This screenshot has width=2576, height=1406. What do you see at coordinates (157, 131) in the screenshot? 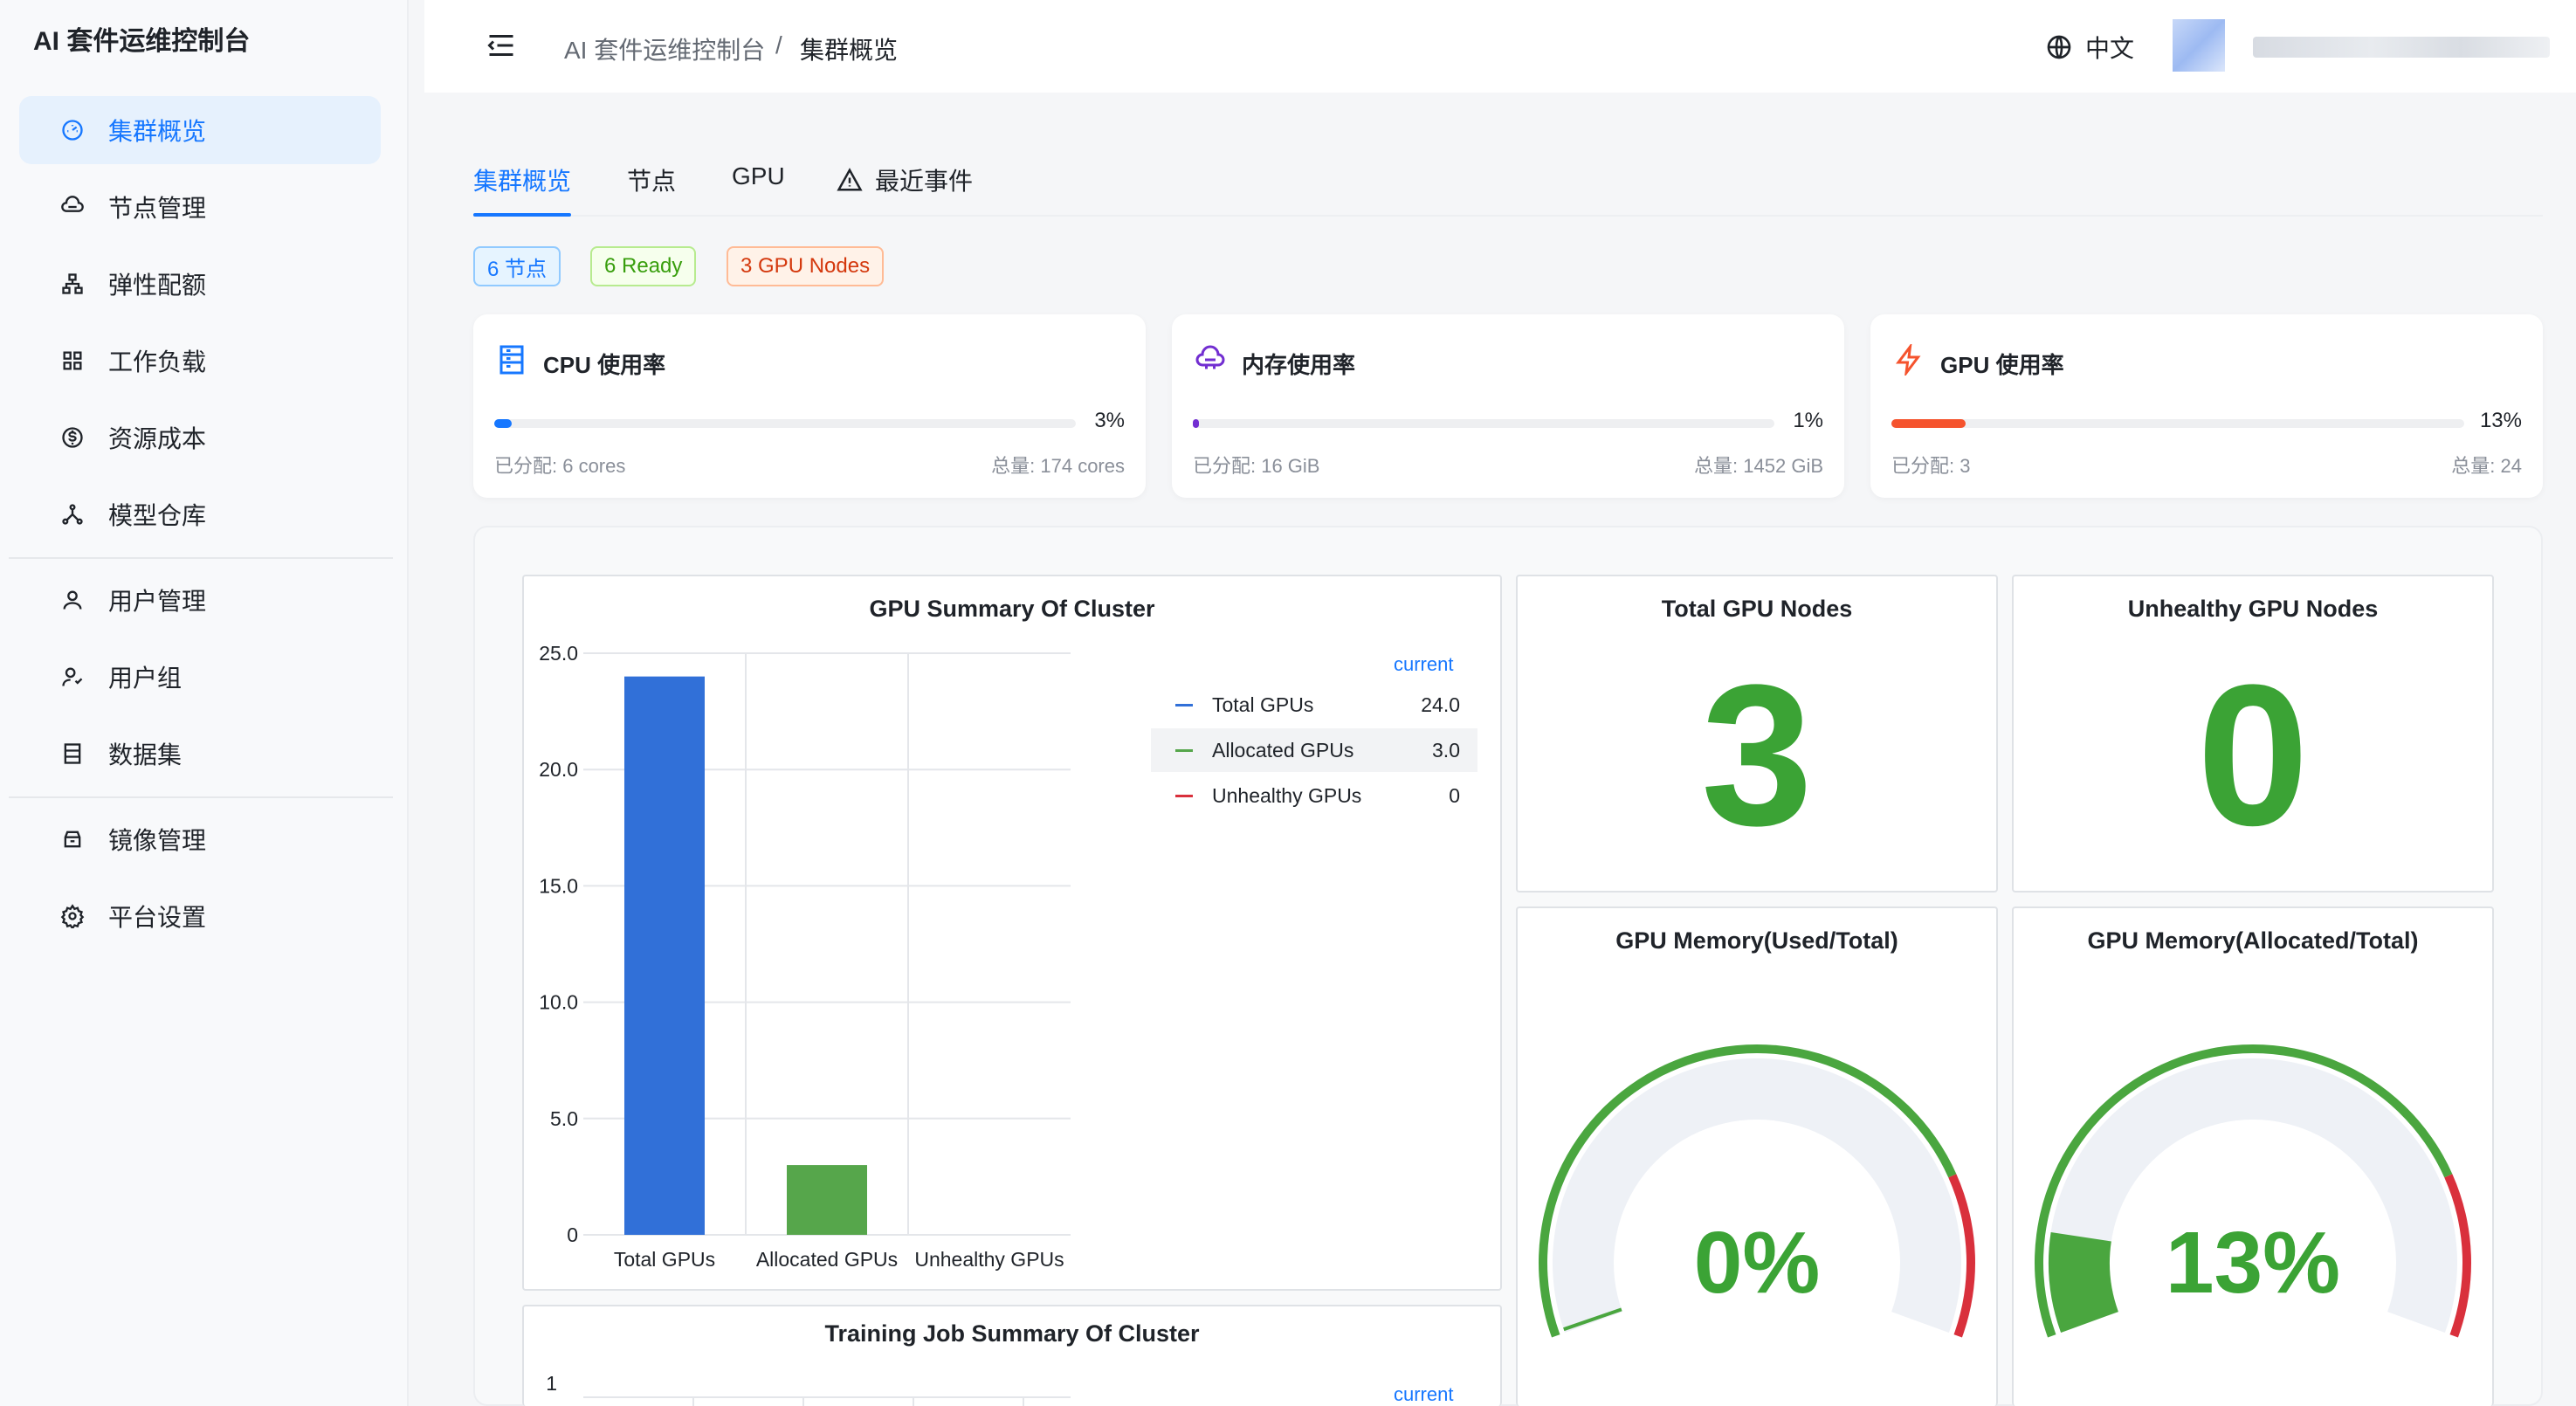
I see `sidebar-item-label: 集群概览` at bounding box center [157, 131].